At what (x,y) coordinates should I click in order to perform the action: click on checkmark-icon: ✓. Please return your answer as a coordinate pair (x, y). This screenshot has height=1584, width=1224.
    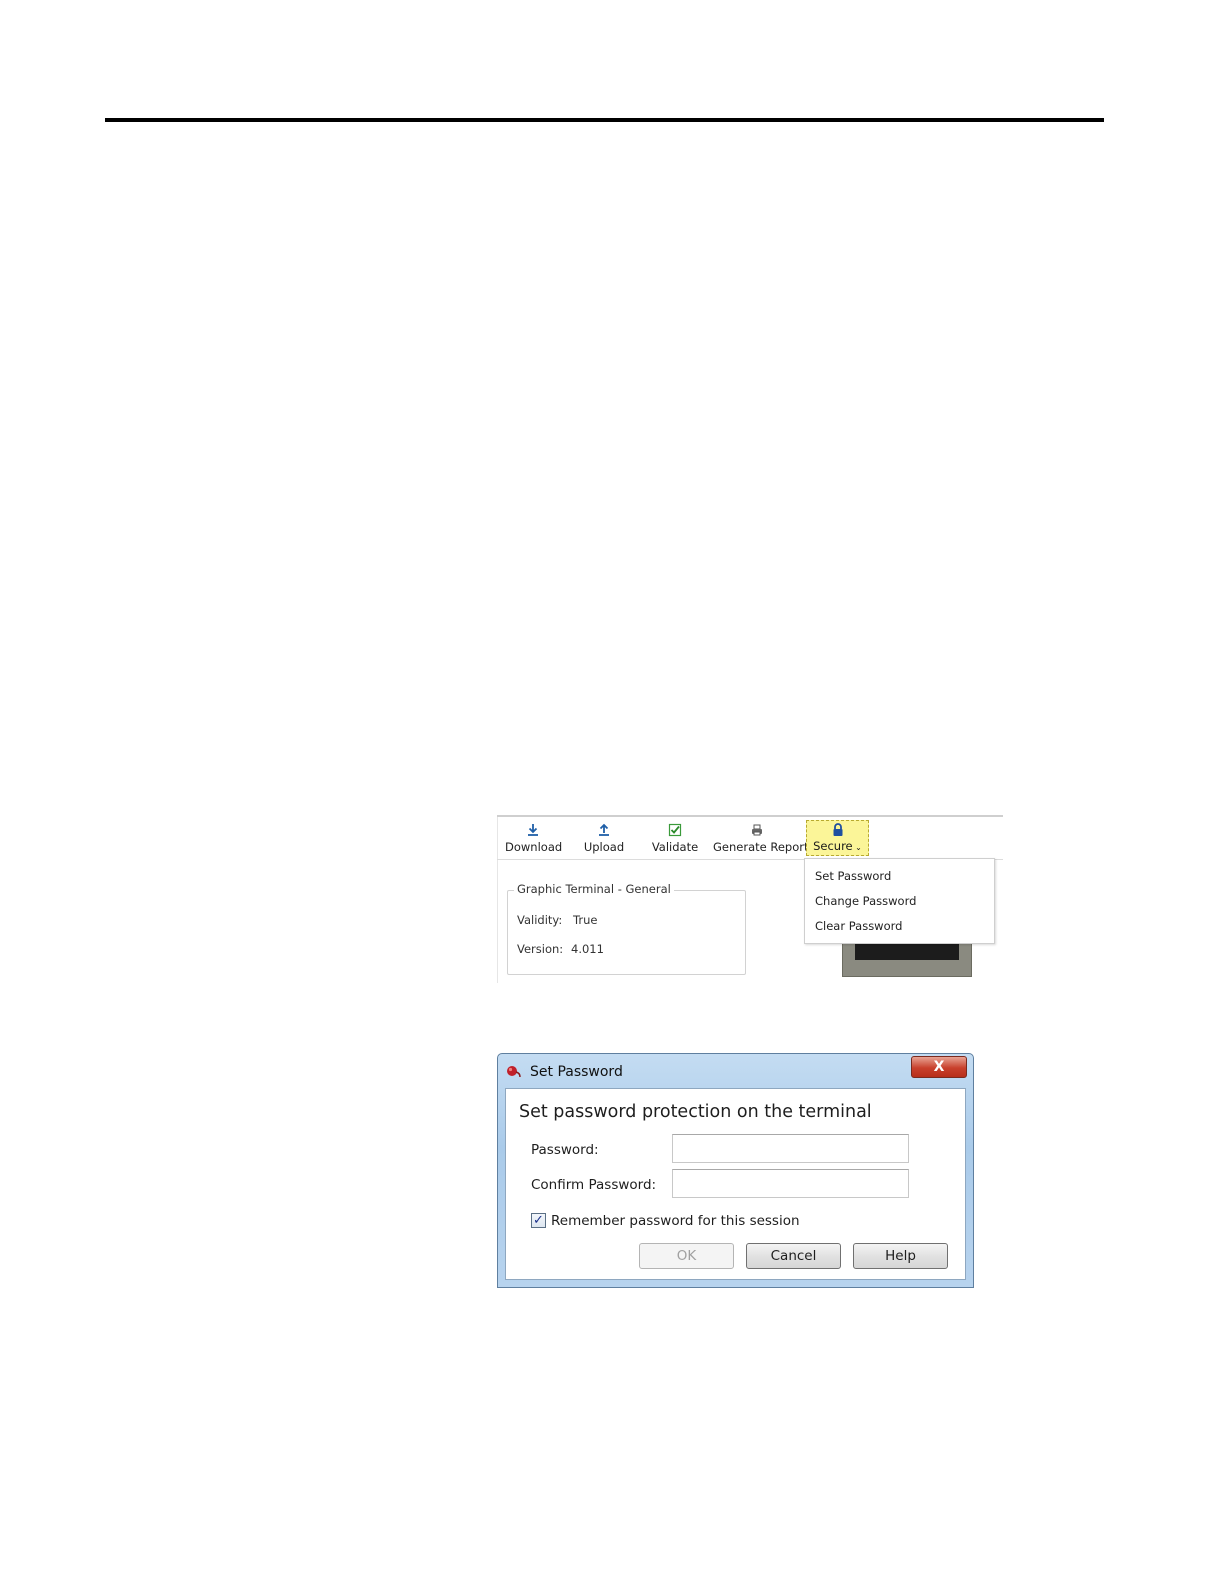
    Looking at the image, I should click on (538, 1220).